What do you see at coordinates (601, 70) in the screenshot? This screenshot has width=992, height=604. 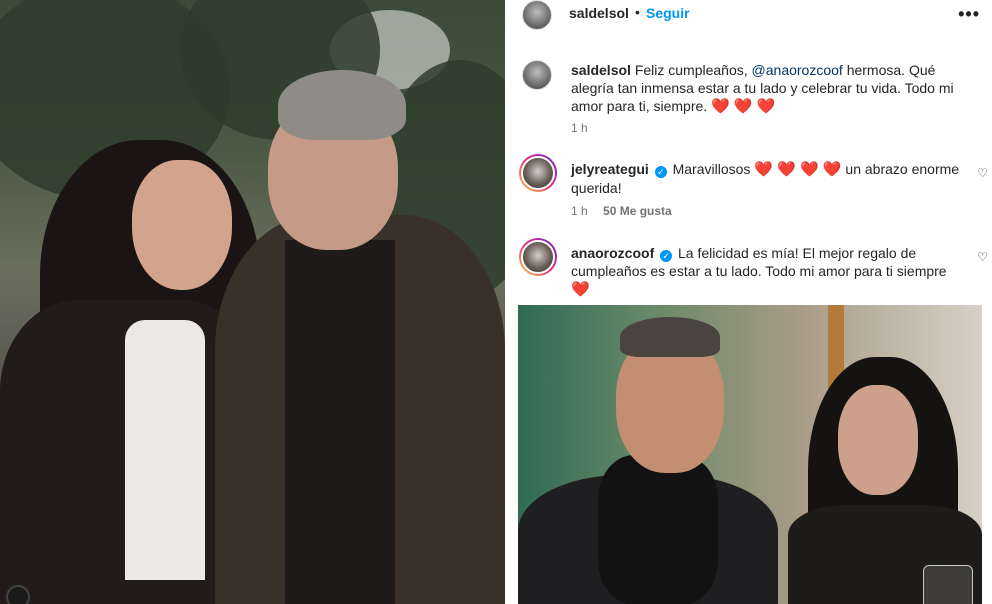 I see `caption-username: saldelsol` at bounding box center [601, 70].